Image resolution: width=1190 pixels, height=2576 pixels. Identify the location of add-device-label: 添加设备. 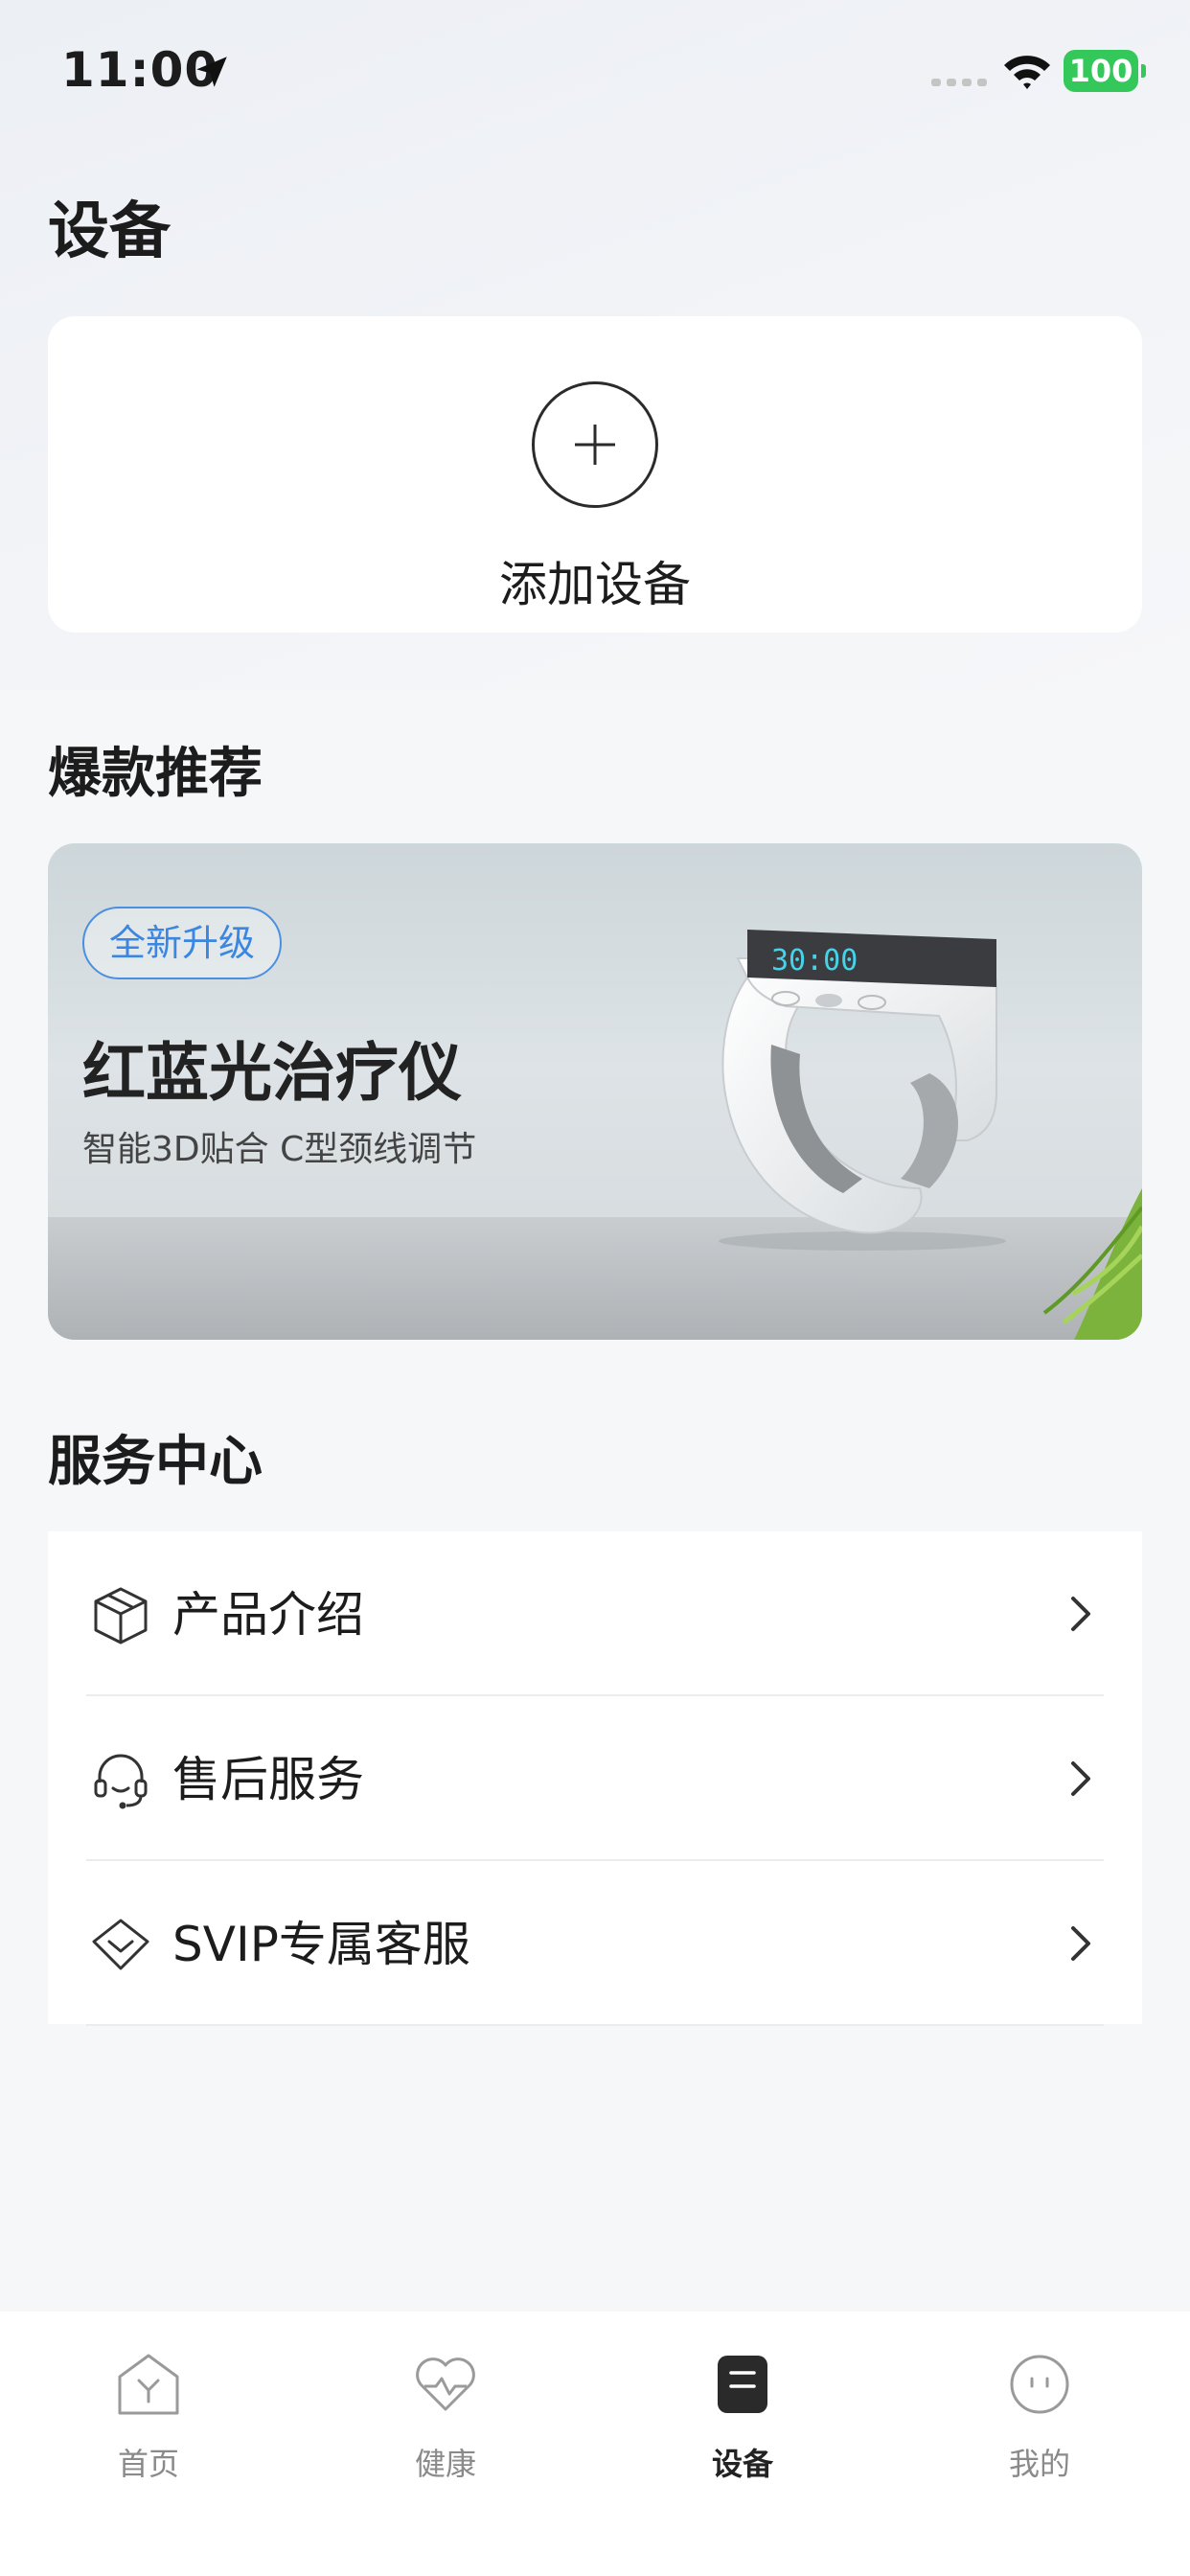
(595, 584).